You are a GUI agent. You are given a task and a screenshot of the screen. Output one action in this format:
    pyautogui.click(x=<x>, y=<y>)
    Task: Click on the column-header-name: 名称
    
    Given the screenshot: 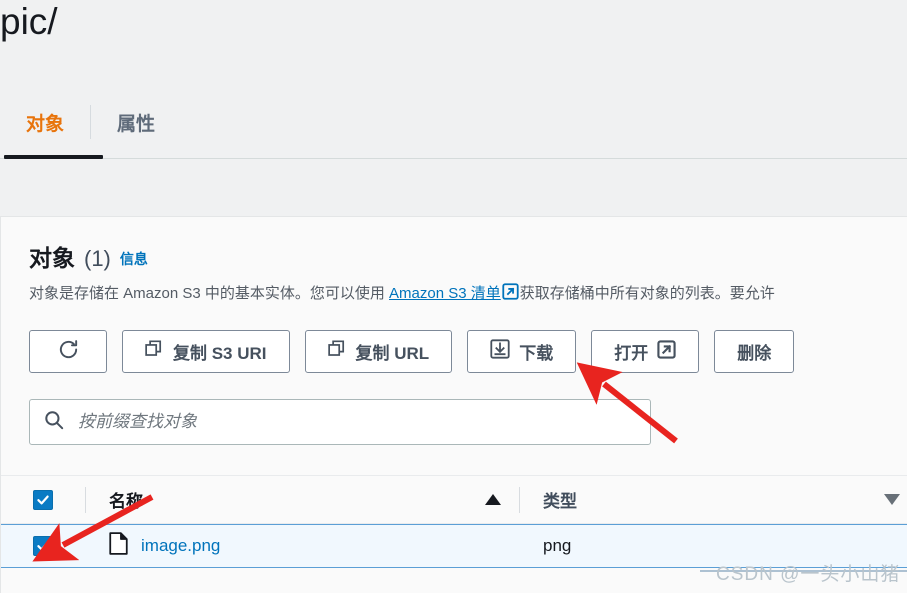 What is the action you would take?
    pyautogui.click(x=302, y=499)
    